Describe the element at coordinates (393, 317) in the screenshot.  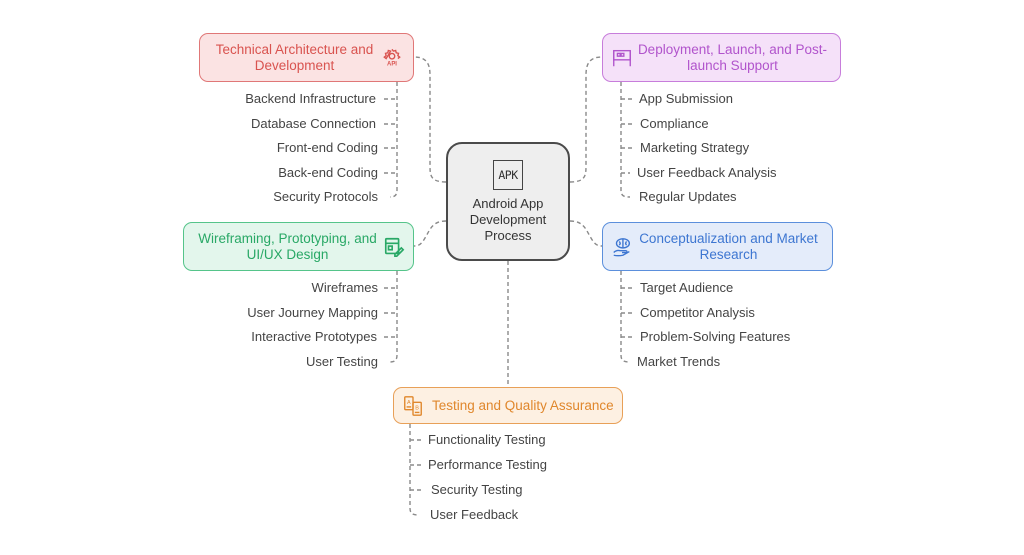
I see `connector-wire-trunk` at that location.